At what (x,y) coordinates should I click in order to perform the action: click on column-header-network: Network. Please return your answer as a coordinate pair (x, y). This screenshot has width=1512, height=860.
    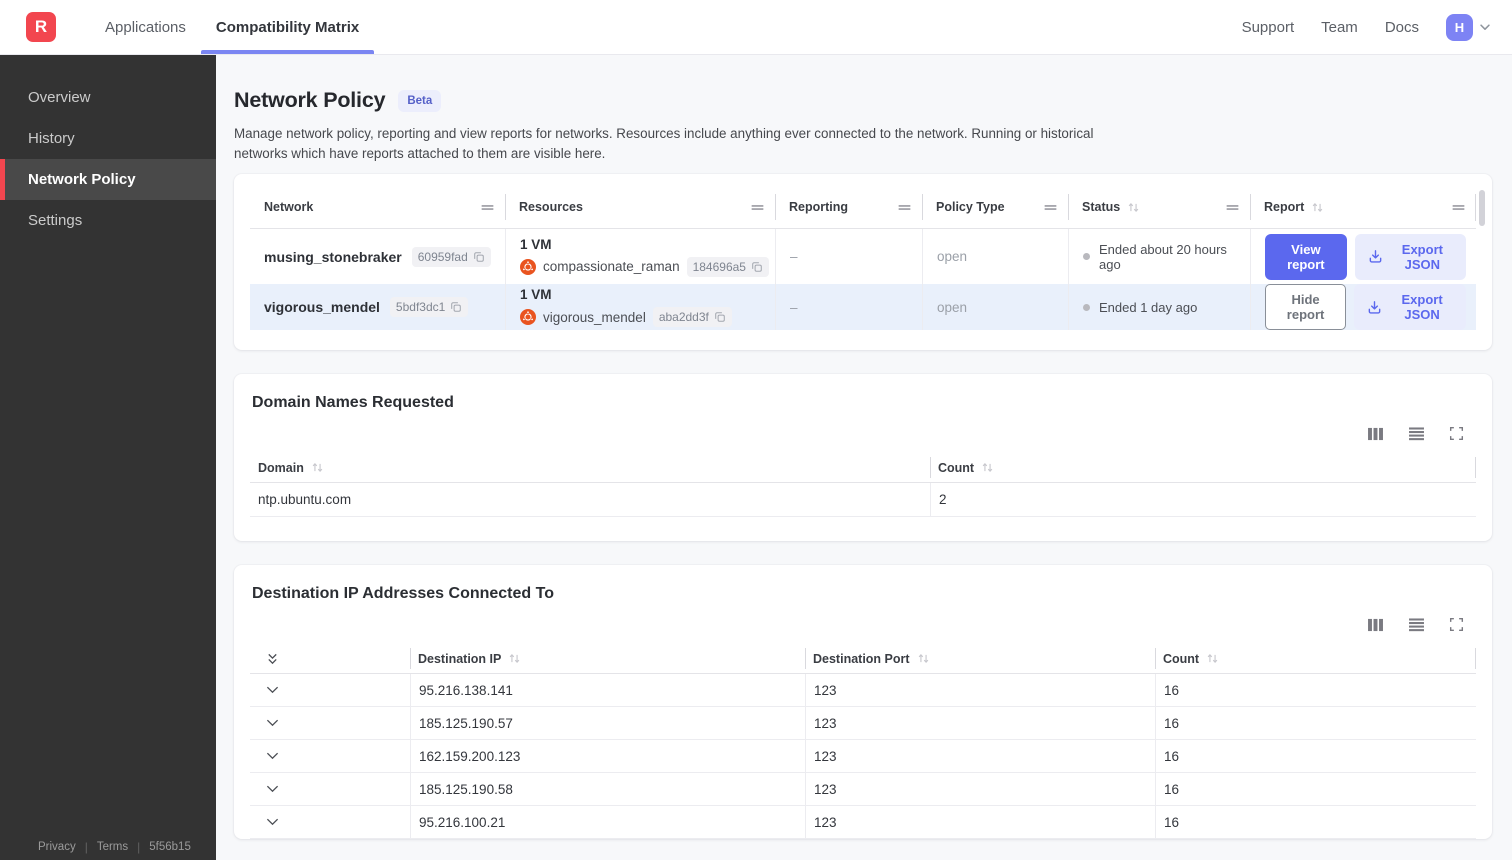
    Looking at the image, I should click on (377, 207).